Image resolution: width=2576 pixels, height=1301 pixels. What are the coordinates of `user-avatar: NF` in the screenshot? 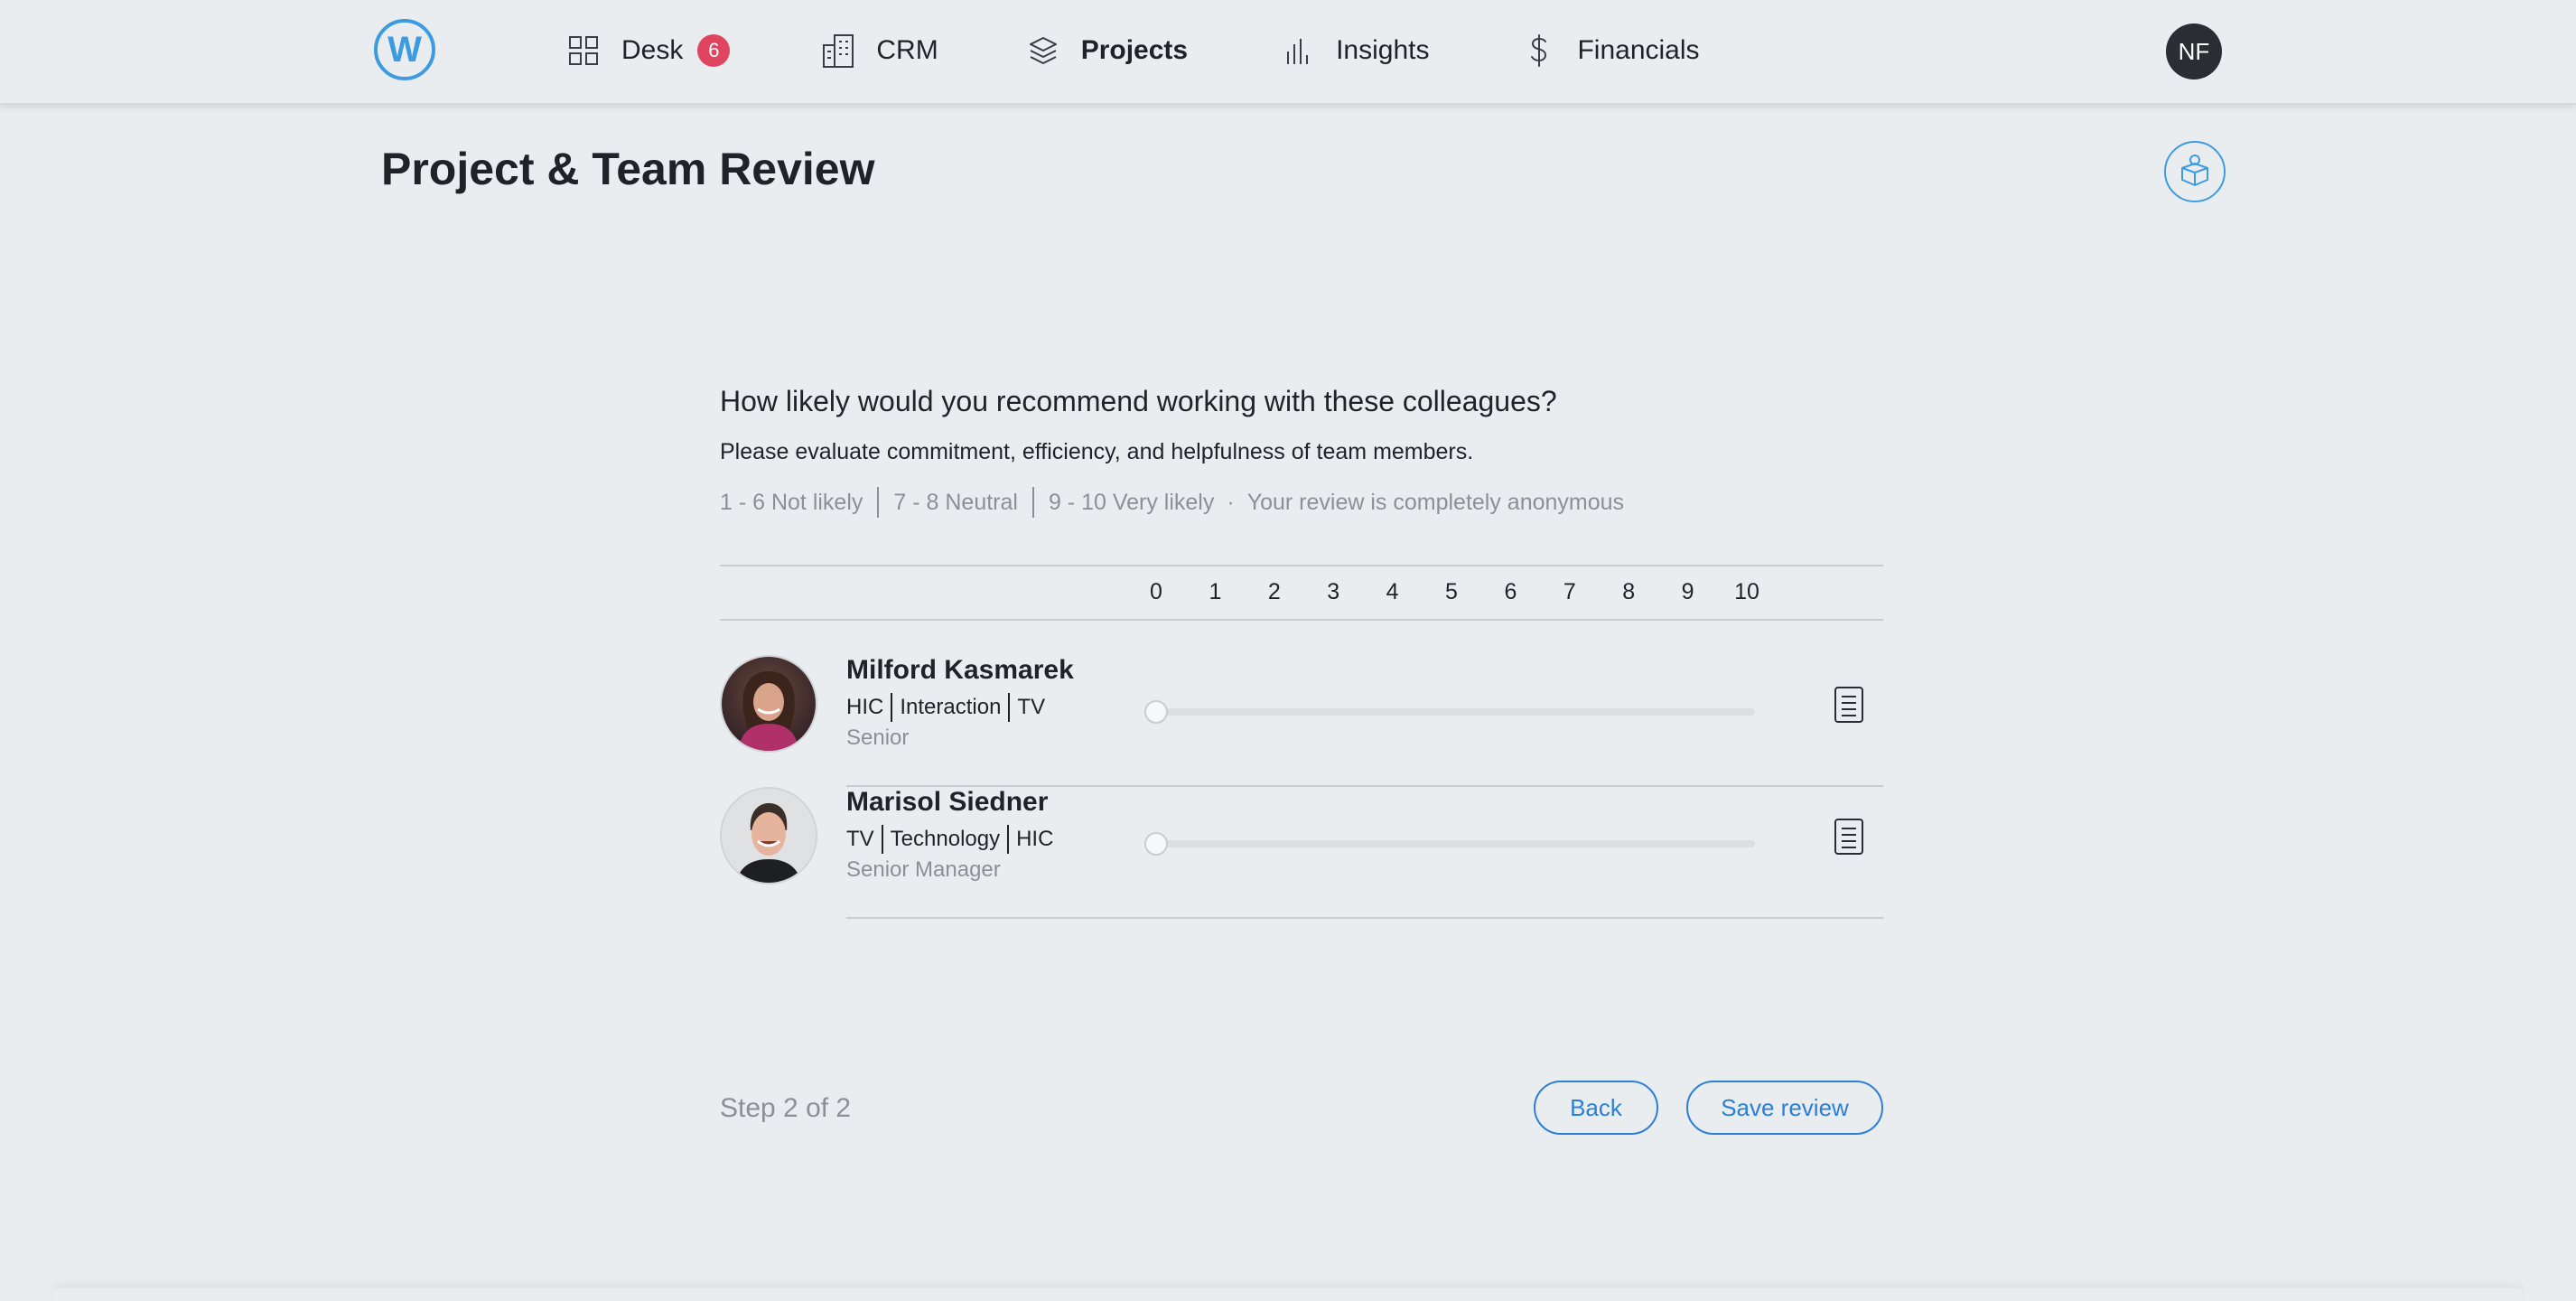 It's located at (2194, 51).